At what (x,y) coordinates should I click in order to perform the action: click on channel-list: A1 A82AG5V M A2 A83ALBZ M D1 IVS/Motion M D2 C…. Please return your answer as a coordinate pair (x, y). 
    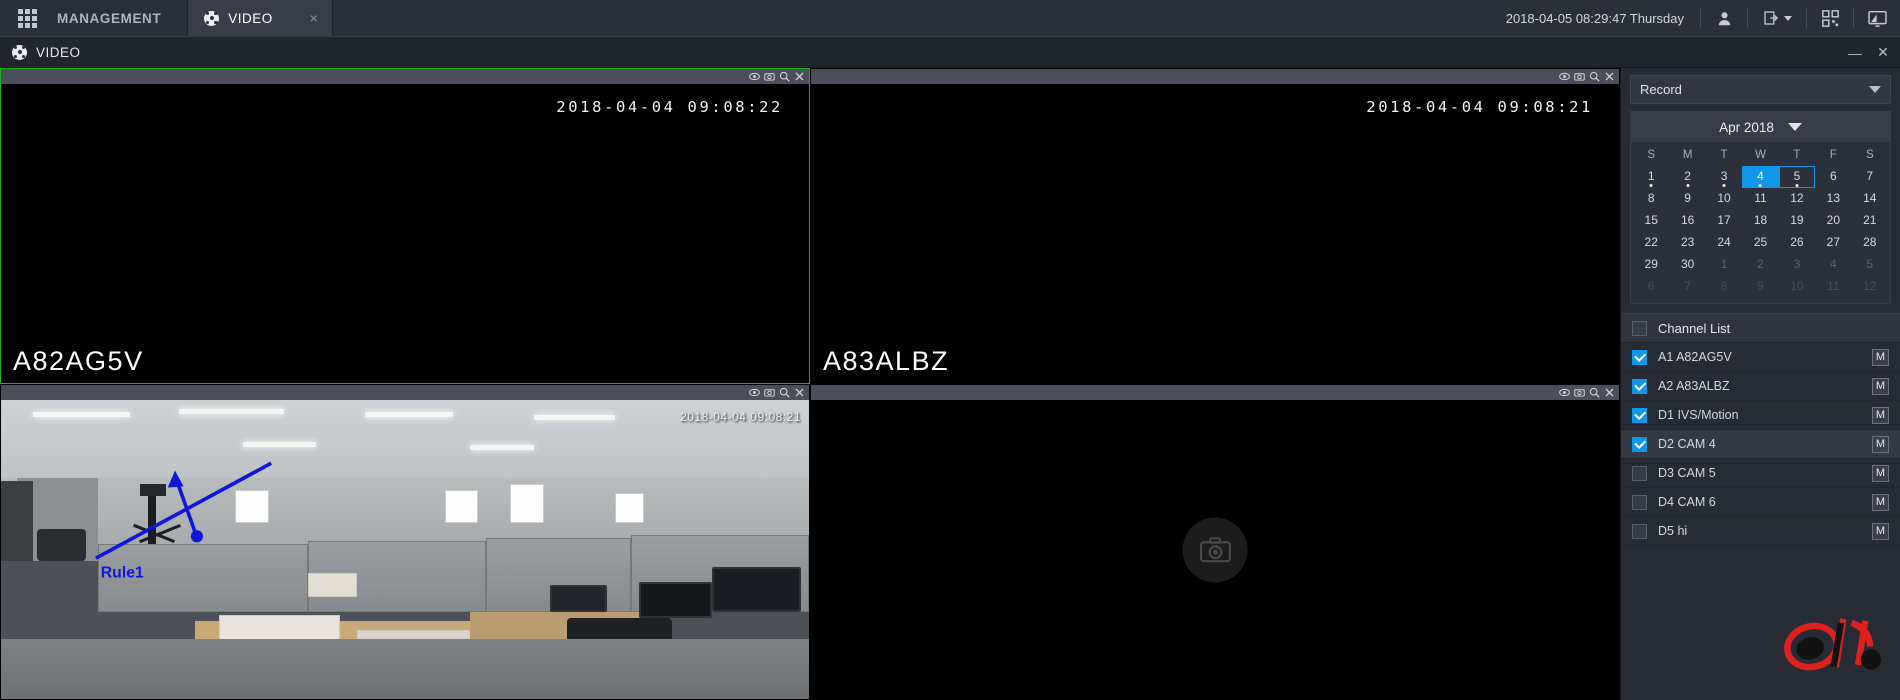
    Looking at the image, I should click on (1760, 521).